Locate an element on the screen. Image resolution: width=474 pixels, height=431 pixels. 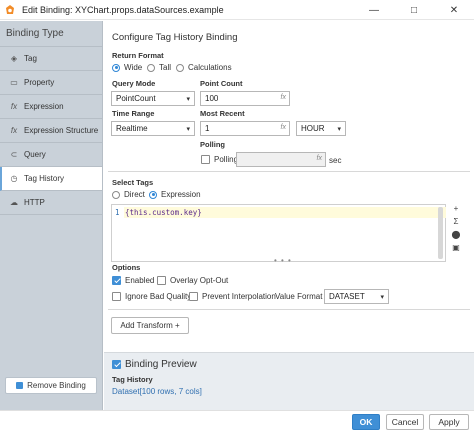
sidebar-item-label: Tag is located at coordinates (30, 58).